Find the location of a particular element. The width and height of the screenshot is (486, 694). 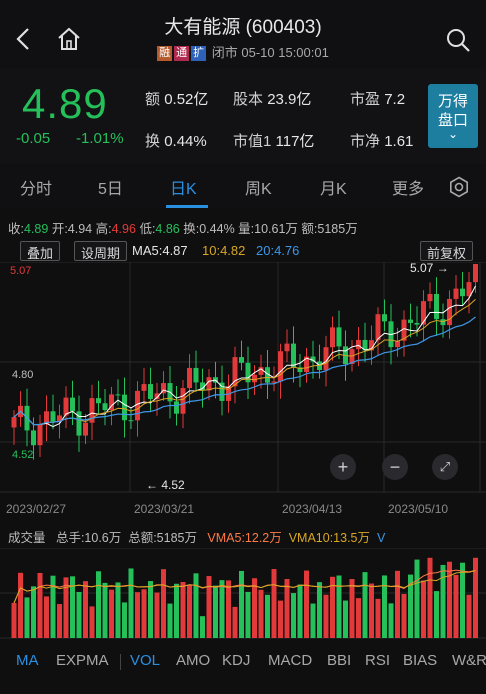

tab-more: 更多 is located at coordinates (408, 187).